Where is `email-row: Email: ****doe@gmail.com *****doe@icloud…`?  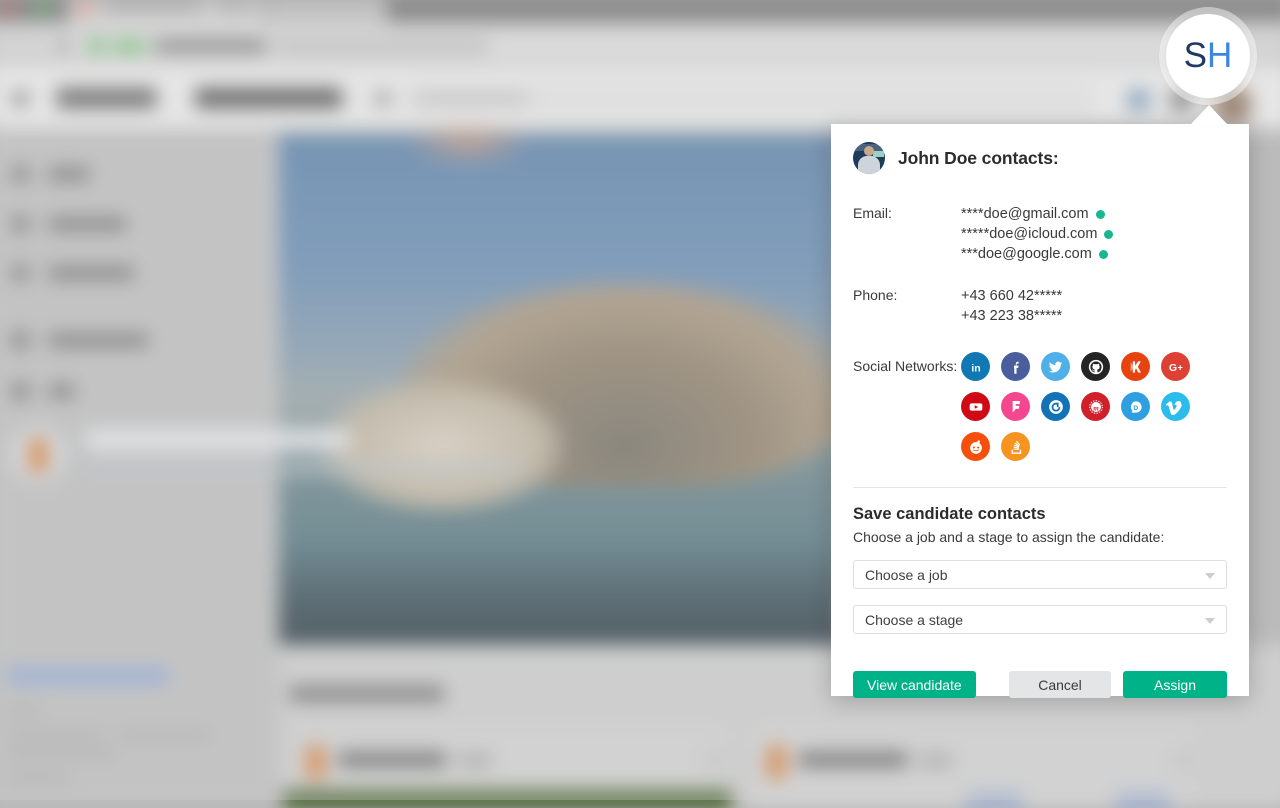
email-row: Email: ****doe@gmail.com *****doe@icloud… is located at coordinates (1040, 234).